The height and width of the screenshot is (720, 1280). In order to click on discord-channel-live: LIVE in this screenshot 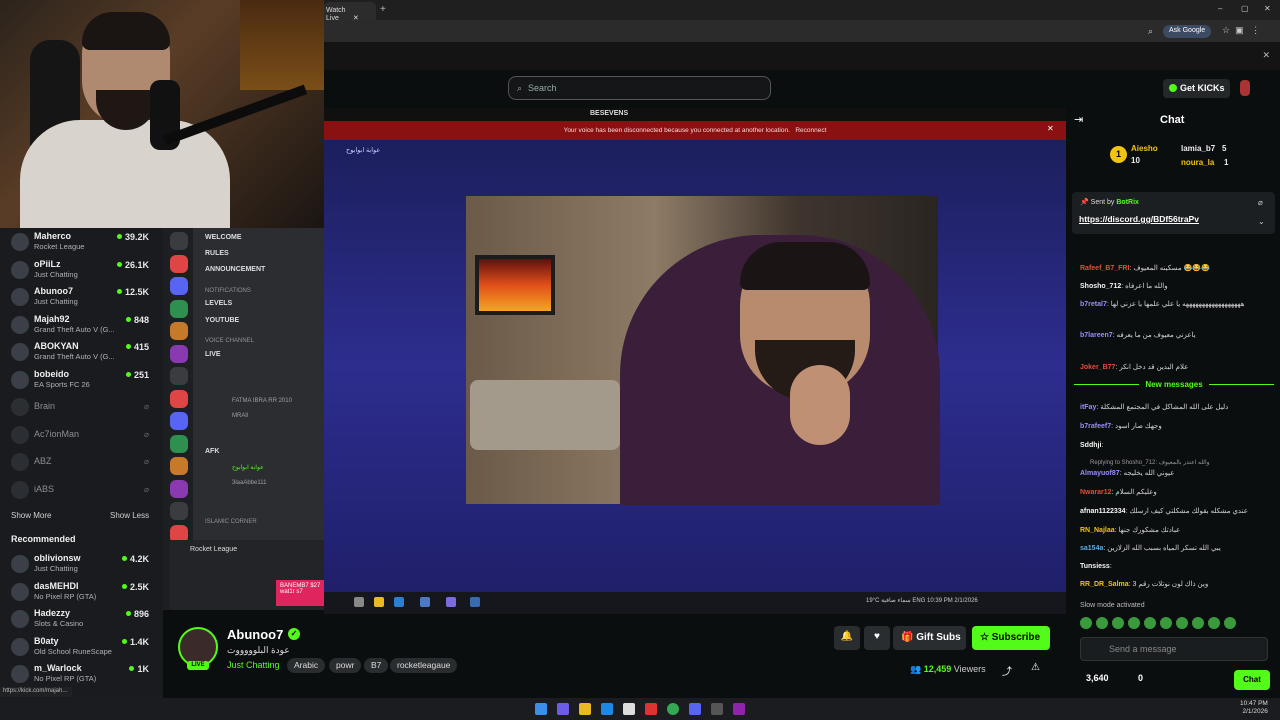, I will do `click(213, 354)`.